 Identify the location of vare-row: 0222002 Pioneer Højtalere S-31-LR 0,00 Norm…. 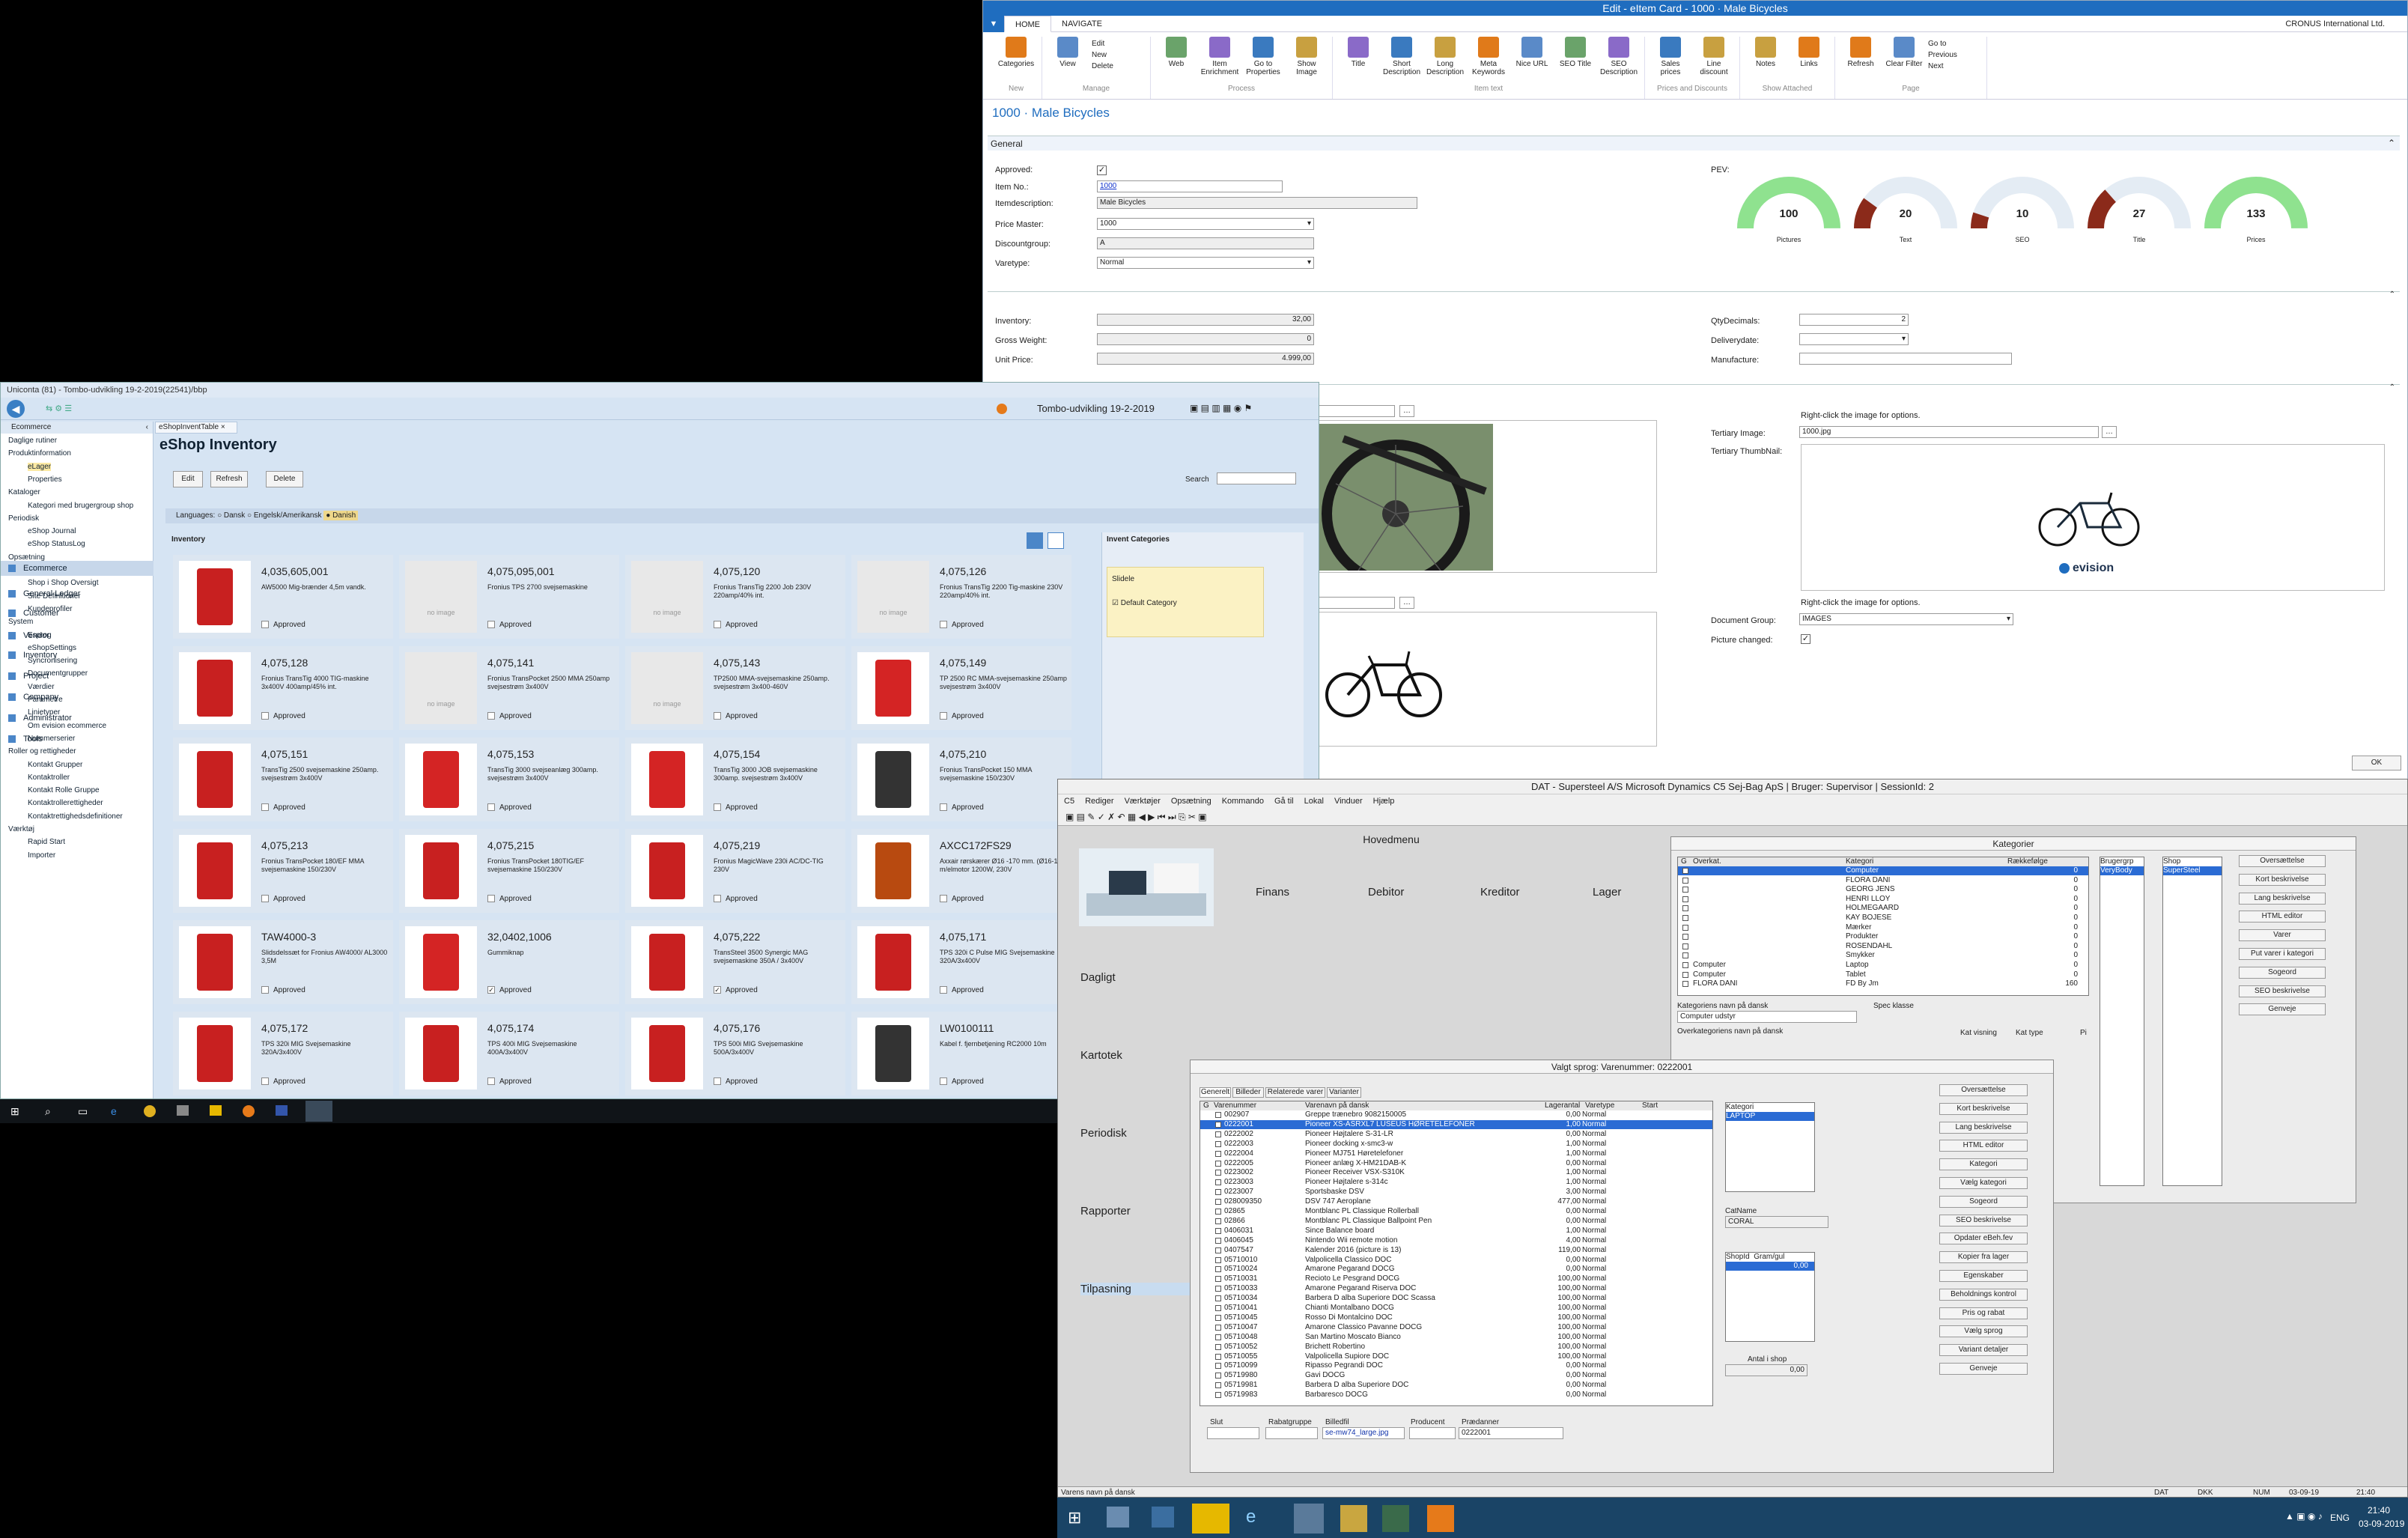
(1456, 1134).